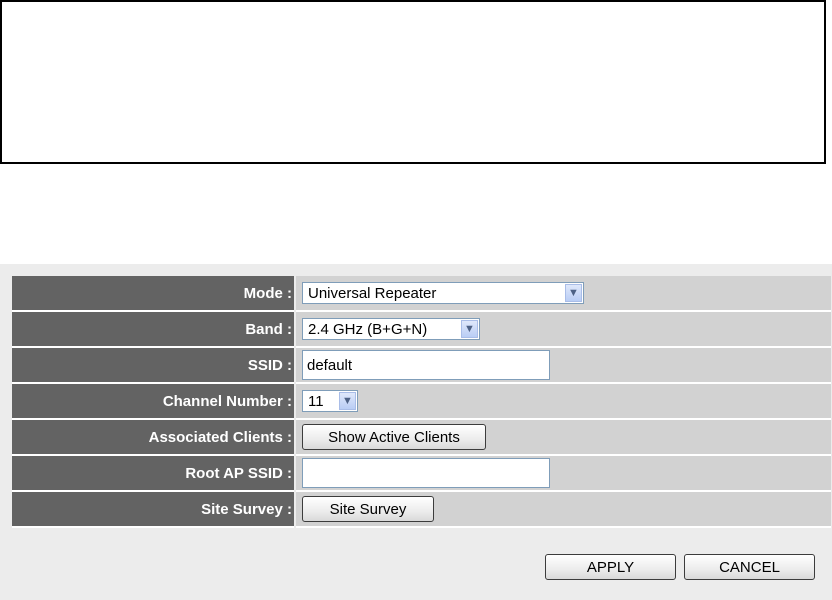 The width and height of the screenshot is (832, 600). Describe the element at coordinates (563, 510) in the screenshot. I see `site-survey-cell: Site Survey` at that location.